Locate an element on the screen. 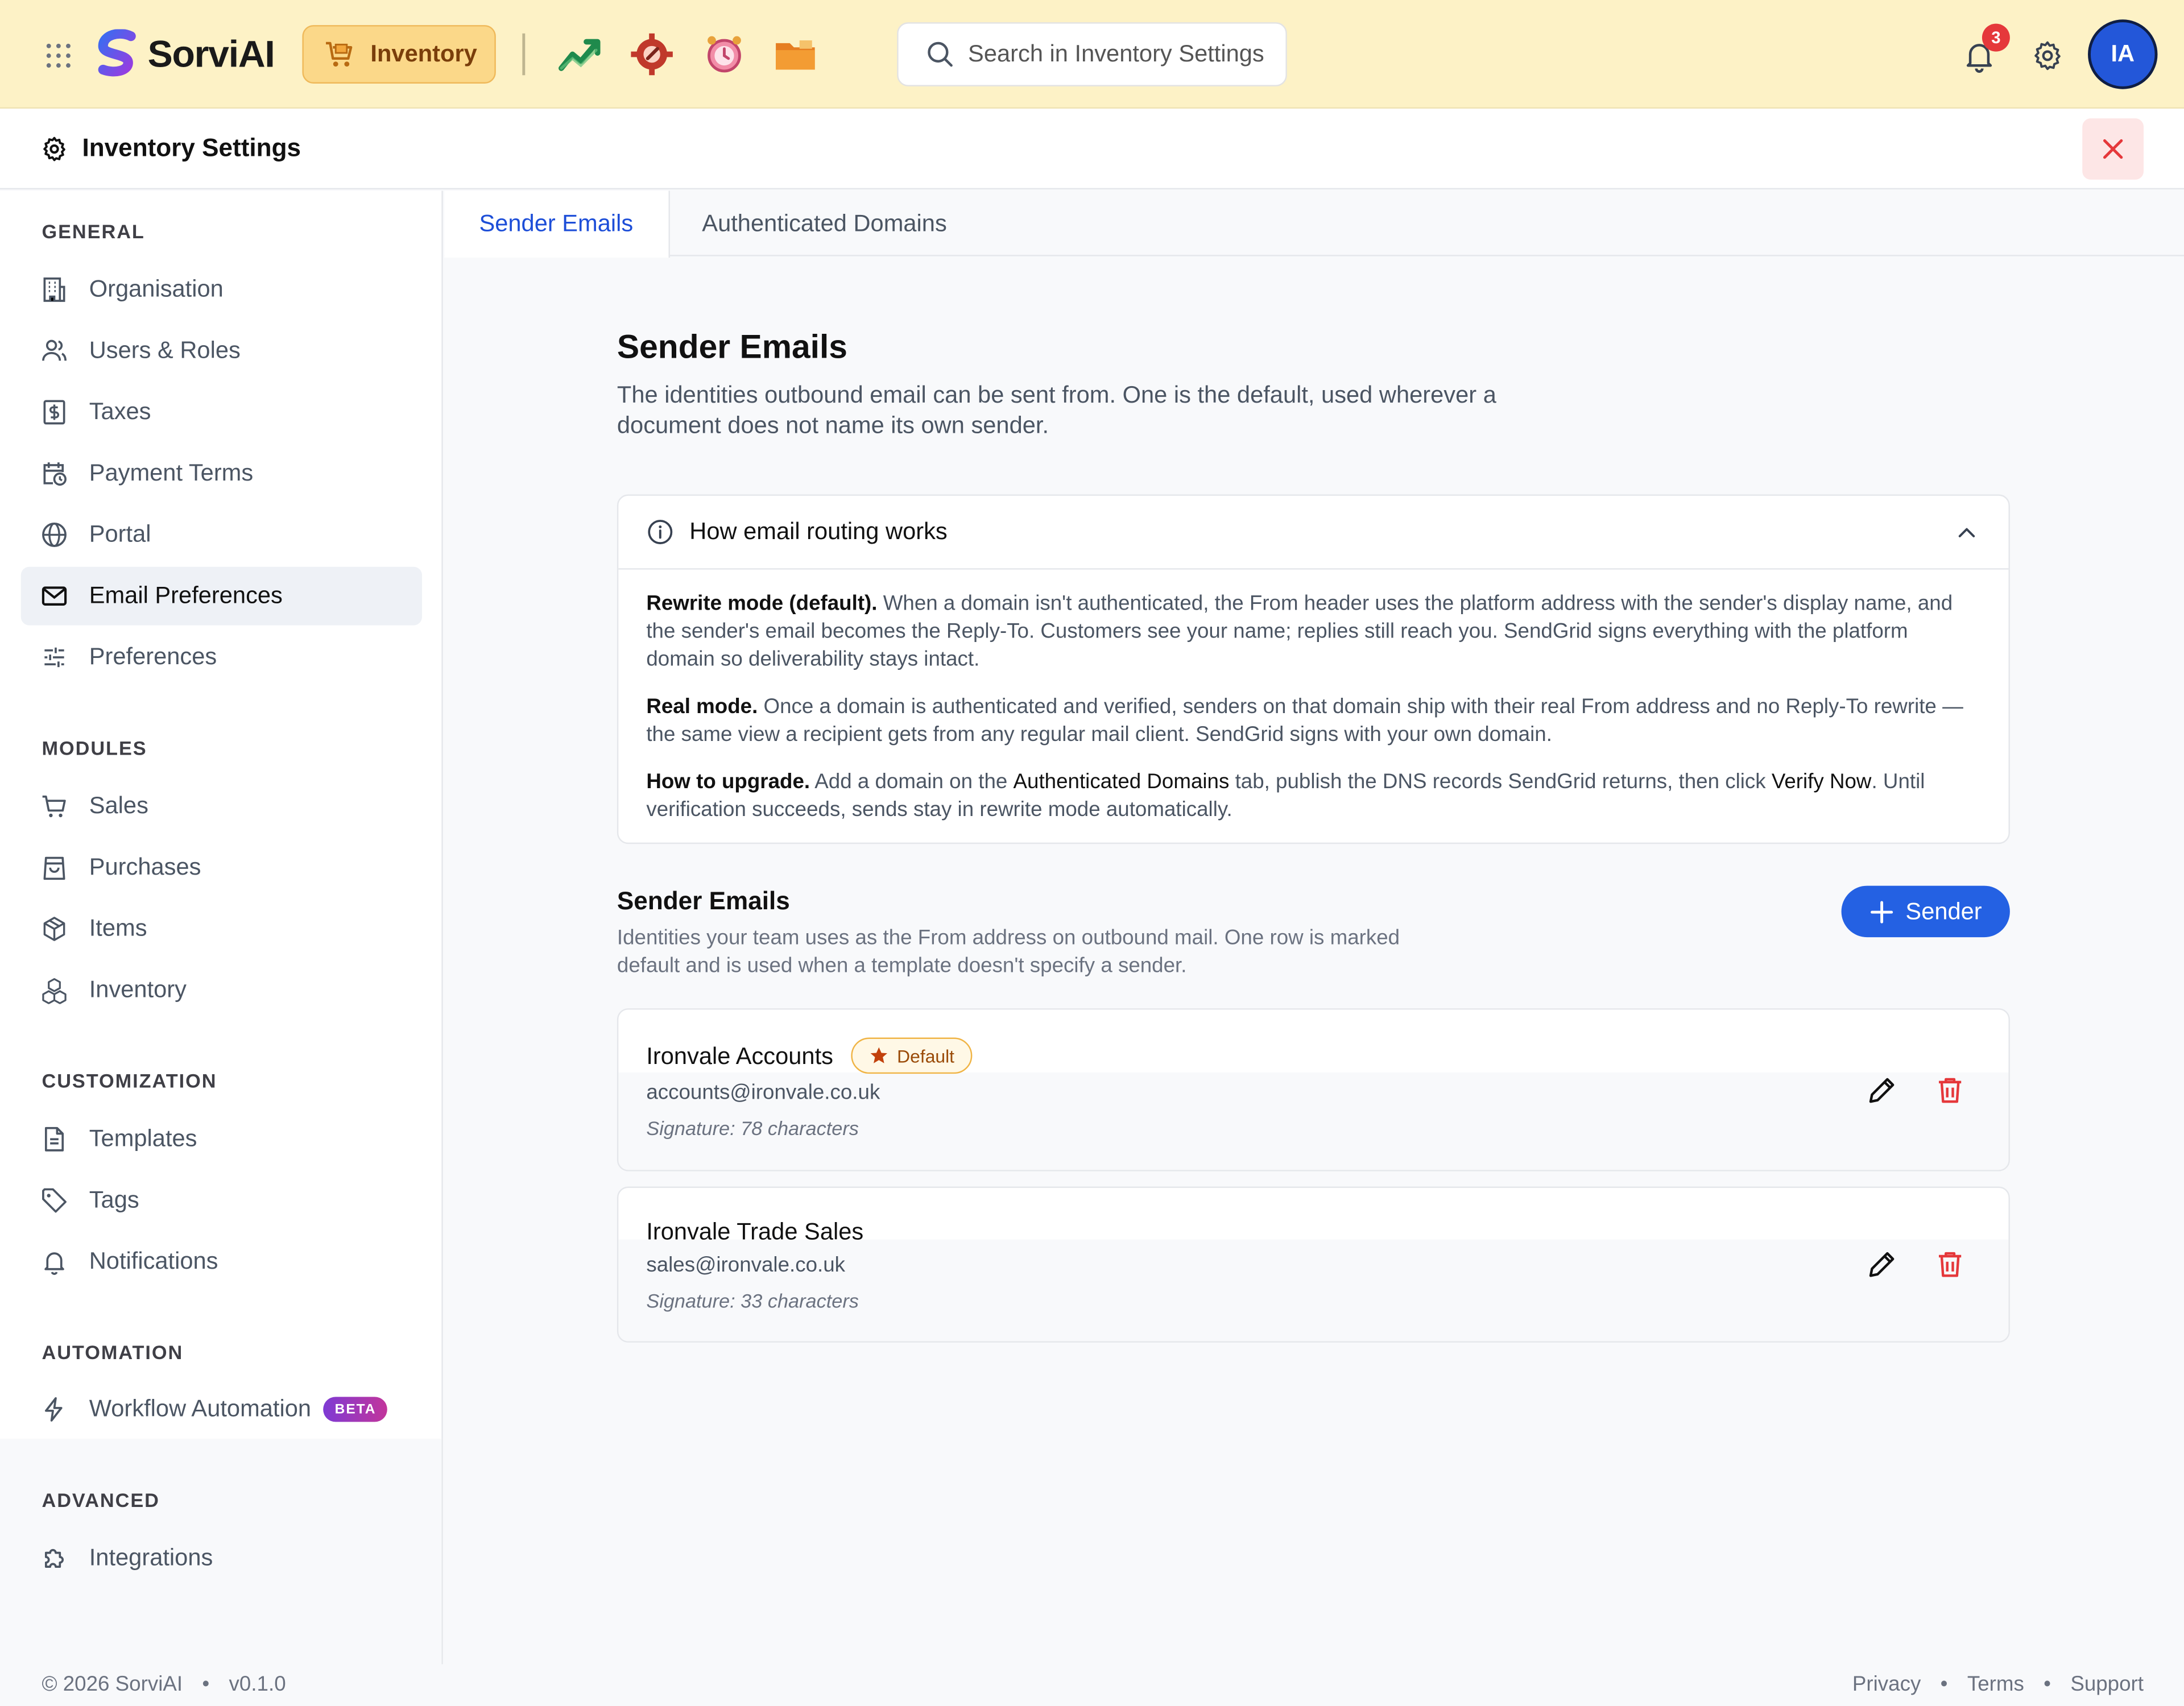 This screenshot has width=2184, height=1706. sidebar-item-label: Purchases is located at coordinates (145, 867).